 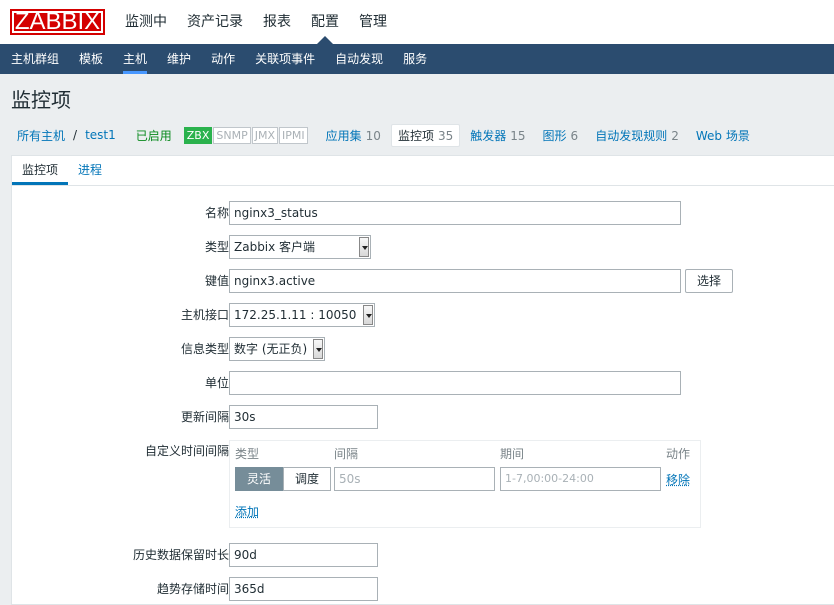 I want to click on remove-link: 移除, so click(x=678, y=479).